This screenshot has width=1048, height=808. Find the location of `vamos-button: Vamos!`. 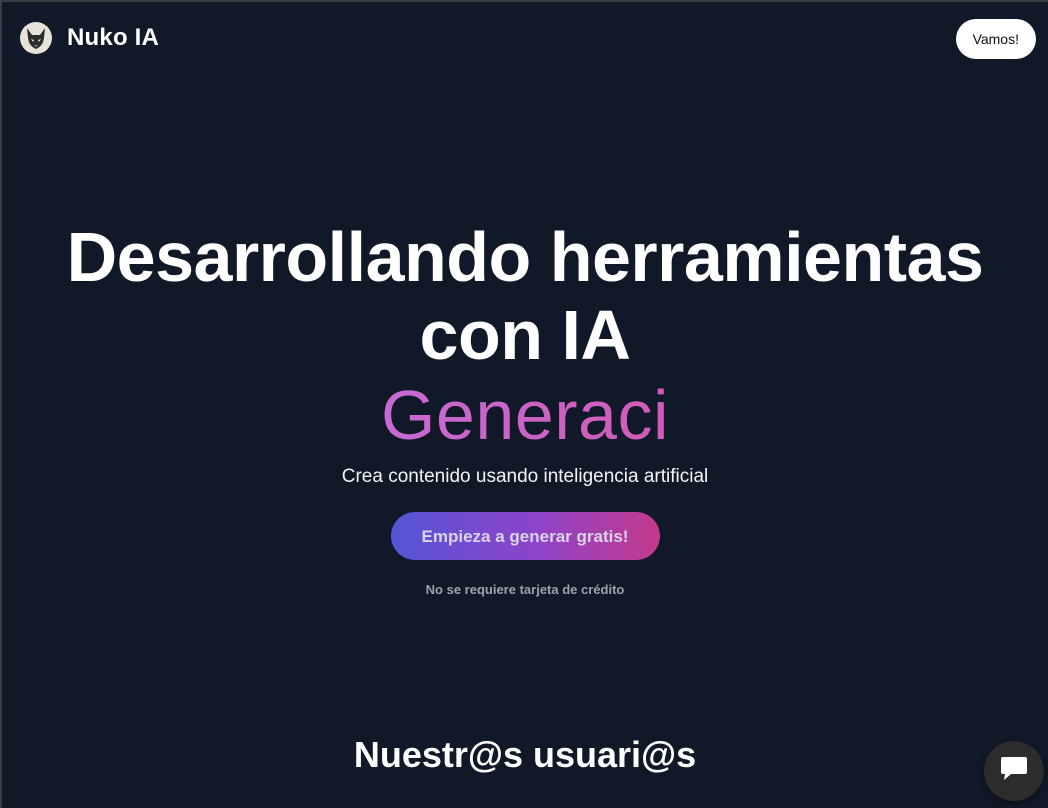

vamos-button: Vamos! is located at coordinates (995, 39).